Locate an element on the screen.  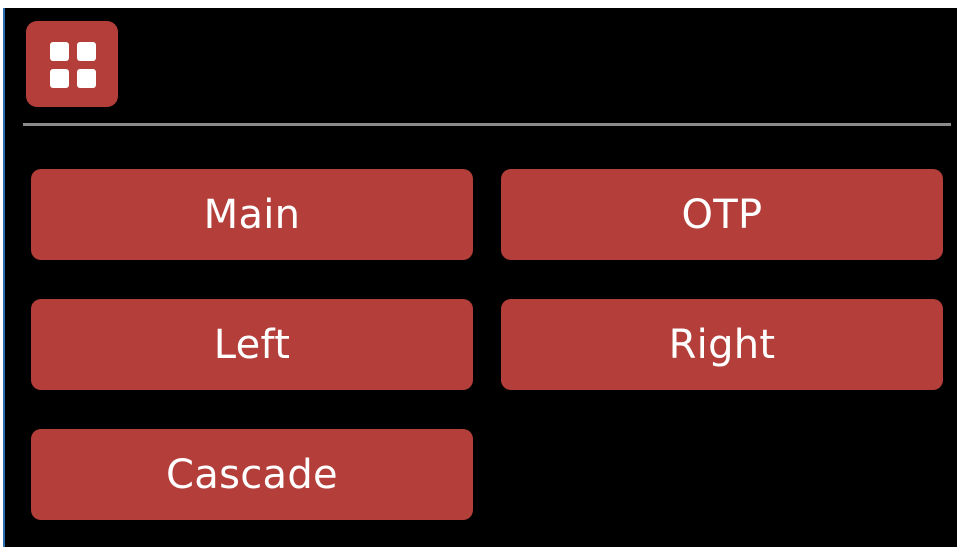
menu-button is located at coordinates (72, 64).